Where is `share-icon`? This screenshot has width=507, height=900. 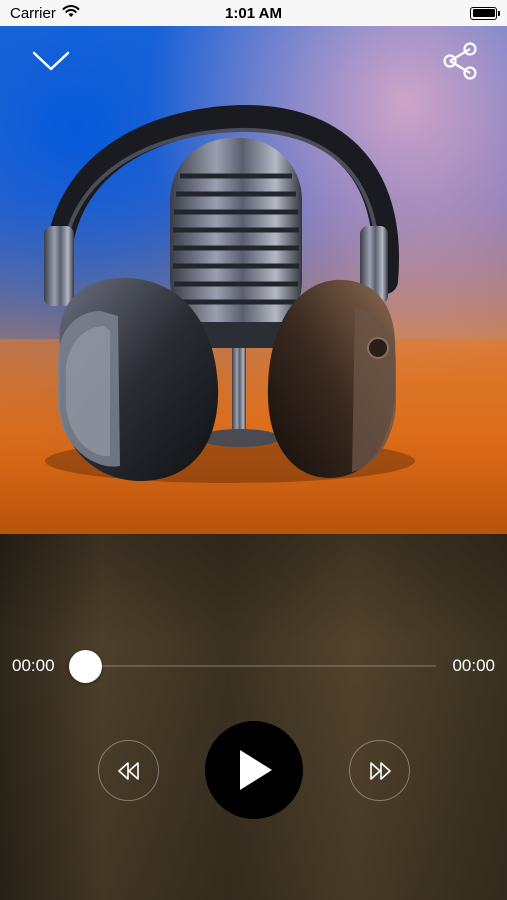 share-icon is located at coordinates (460, 61).